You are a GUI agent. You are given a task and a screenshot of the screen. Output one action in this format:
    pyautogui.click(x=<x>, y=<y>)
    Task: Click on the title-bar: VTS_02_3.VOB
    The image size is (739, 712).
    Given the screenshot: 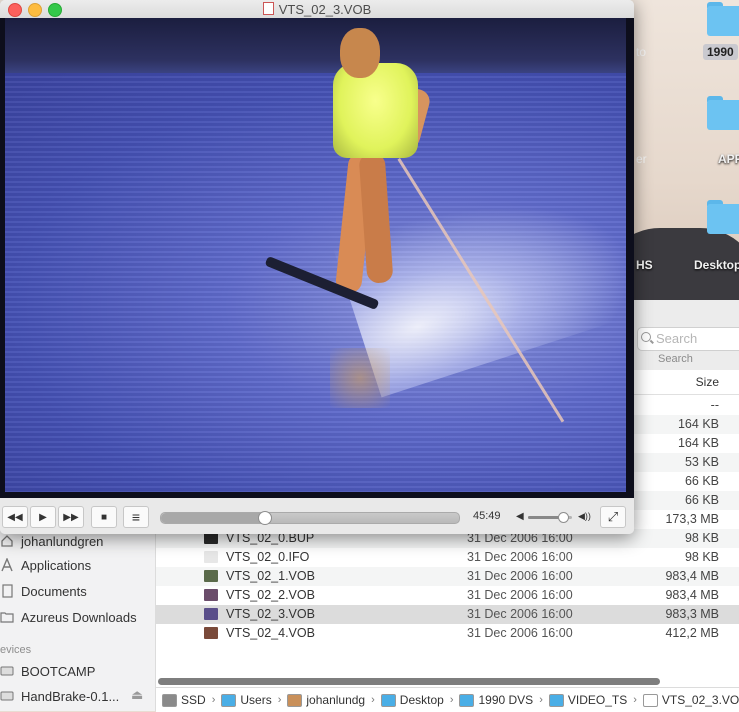 What is the action you would take?
    pyautogui.click(x=317, y=9)
    